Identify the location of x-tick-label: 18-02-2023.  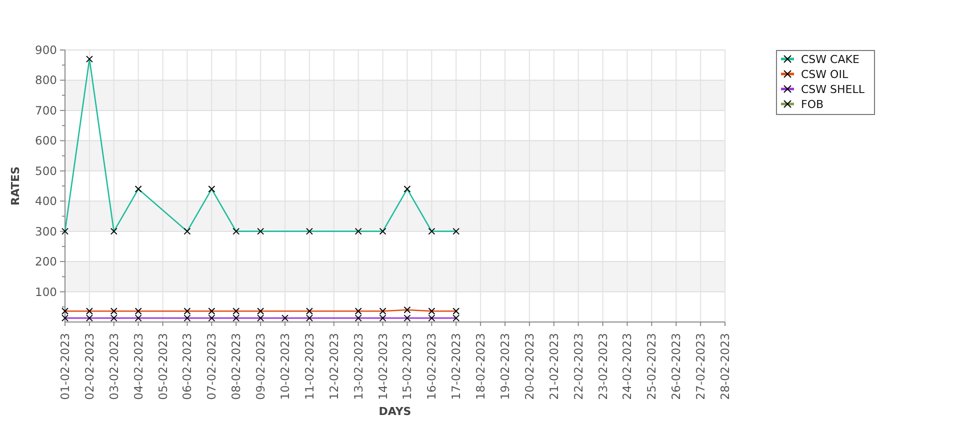
(481, 366).